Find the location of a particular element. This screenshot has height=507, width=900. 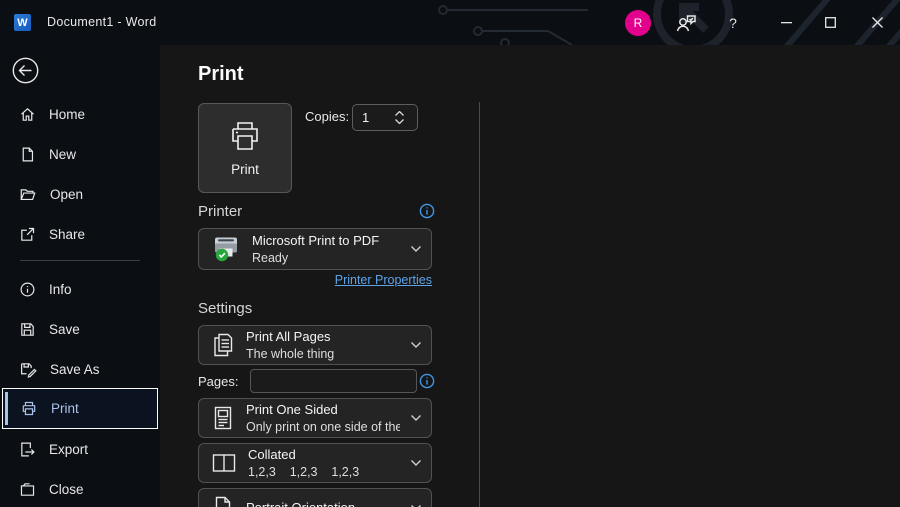

share-icon is located at coordinates (28, 234).